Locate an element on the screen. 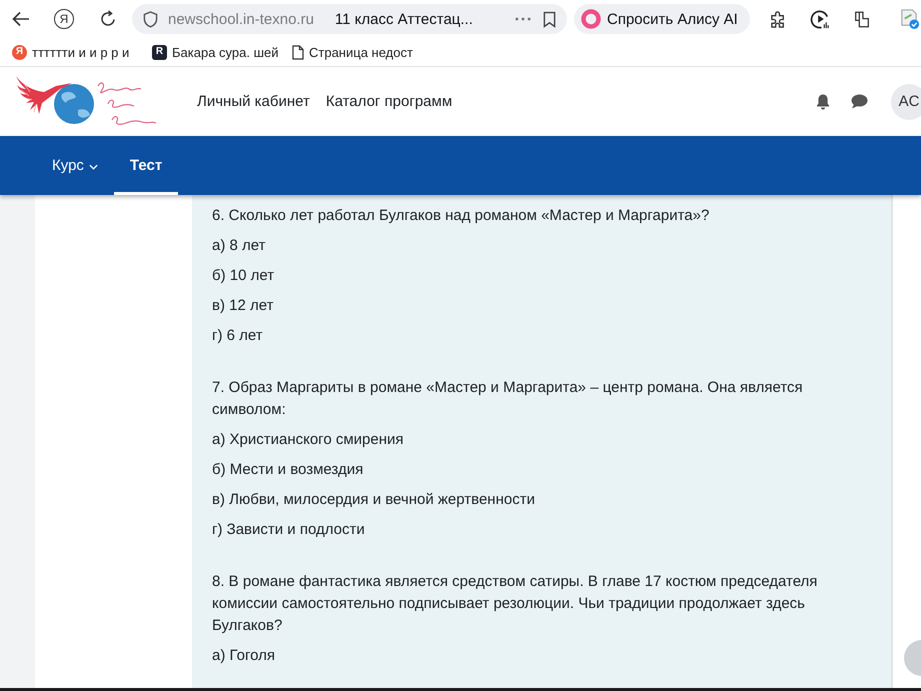 The image size is (921, 691). nav-tab: Курс is located at coordinates (75, 165).